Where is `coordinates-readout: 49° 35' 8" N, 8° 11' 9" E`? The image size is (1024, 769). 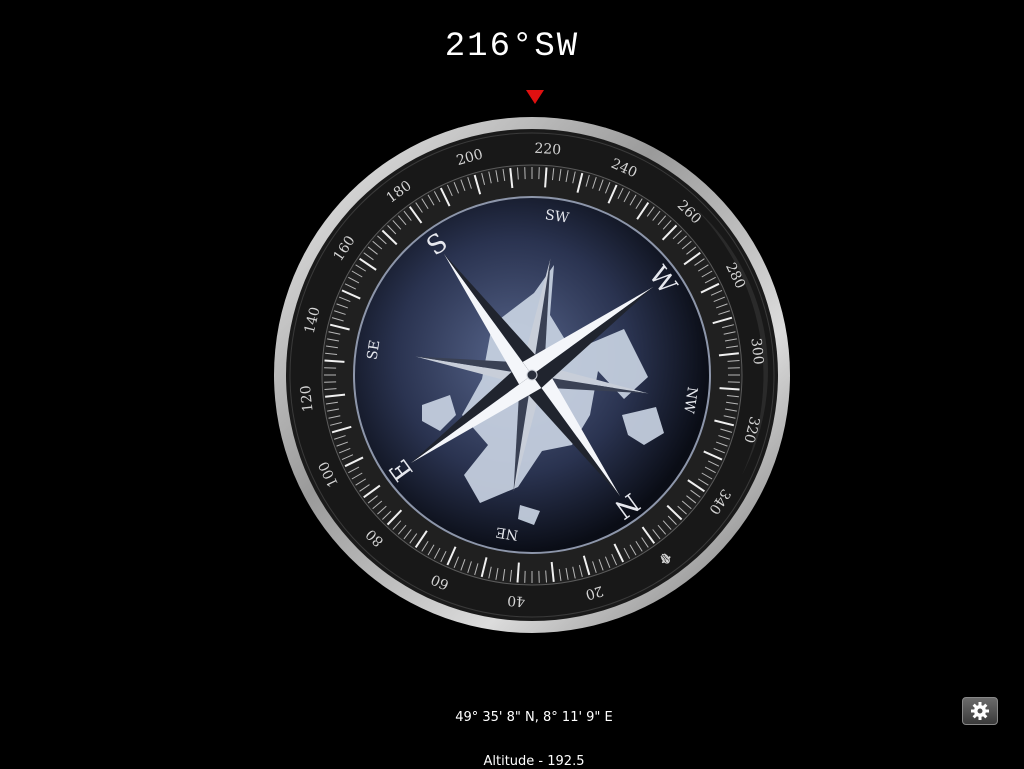 coordinates-readout: 49° 35' 8" N, 8° 11' 9" E is located at coordinates (512, 717).